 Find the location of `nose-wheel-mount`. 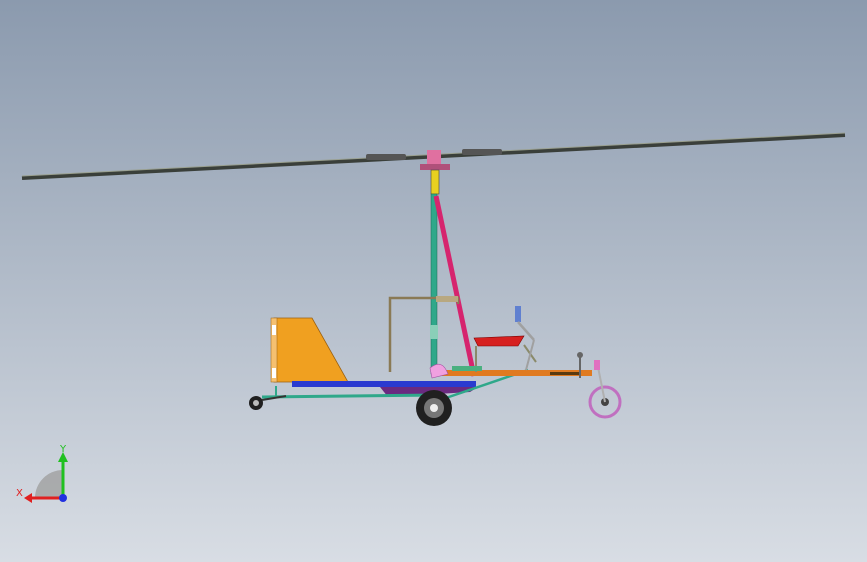

nose-wheel-mount is located at coordinates (597, 365).